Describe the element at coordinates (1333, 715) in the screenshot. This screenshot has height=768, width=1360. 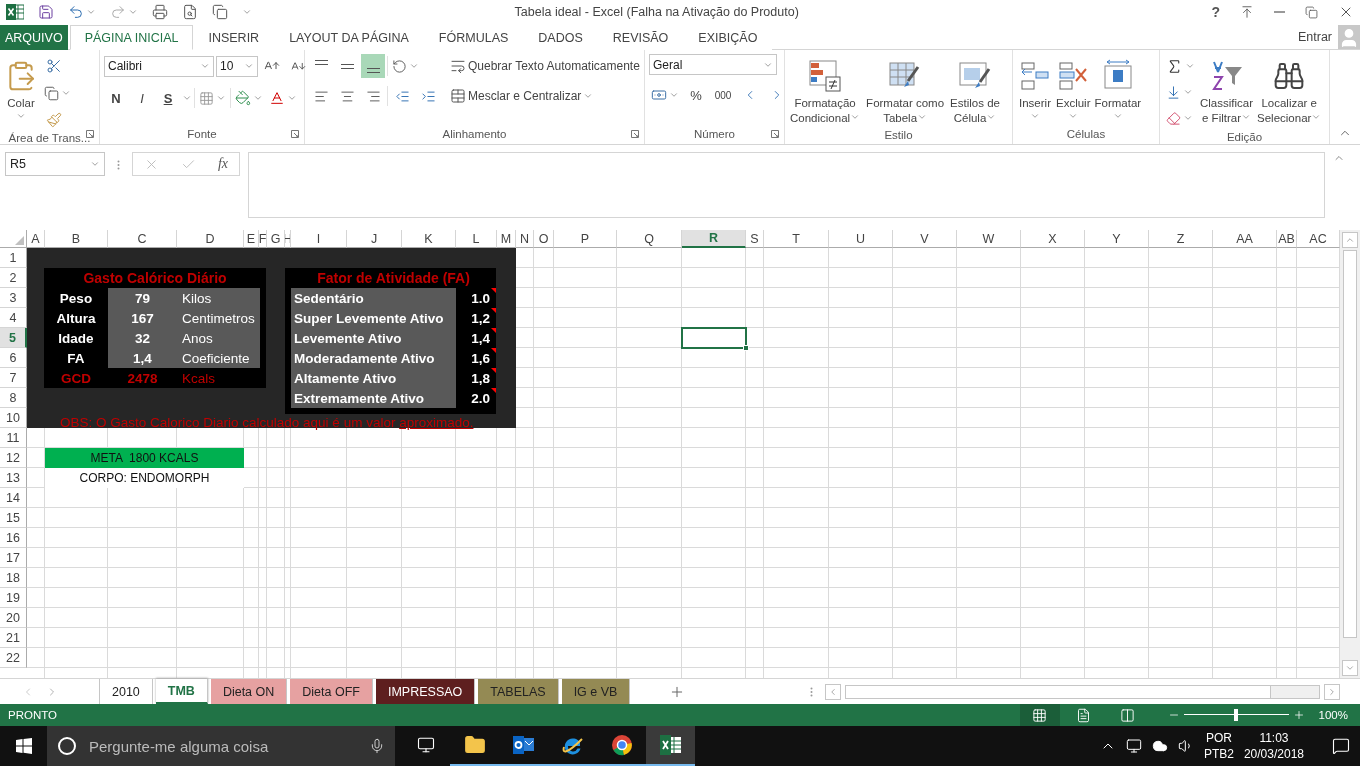
I see `zoom-level: 100%` at that location.